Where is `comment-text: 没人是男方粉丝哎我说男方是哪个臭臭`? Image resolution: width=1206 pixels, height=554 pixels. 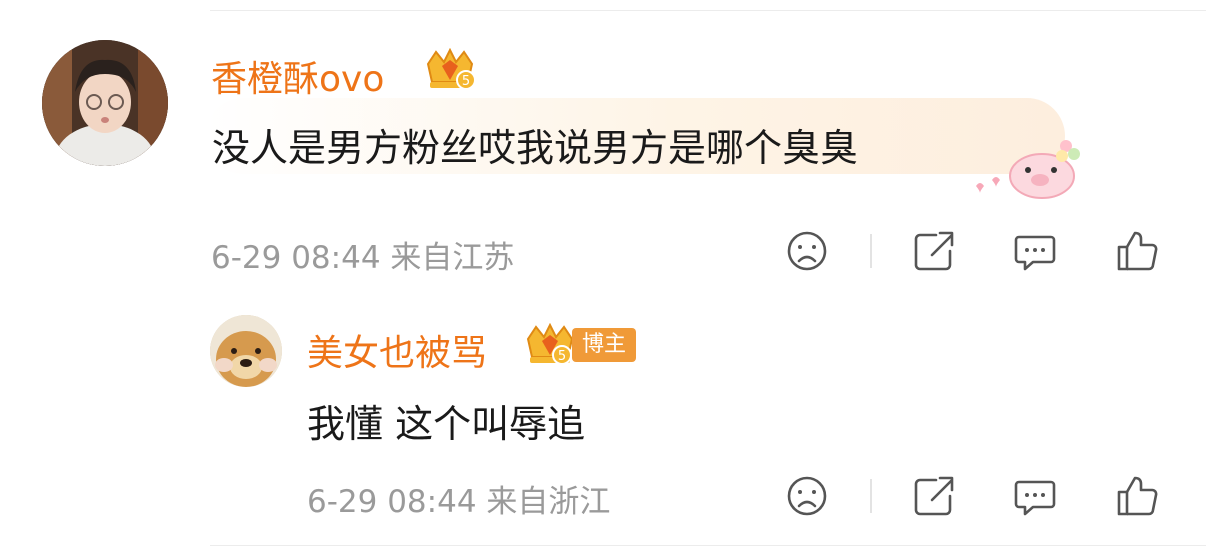
comment-text: 没人是男方粉丝哎我说男方是哪个臭臭 is located at coordinates (535, 148).